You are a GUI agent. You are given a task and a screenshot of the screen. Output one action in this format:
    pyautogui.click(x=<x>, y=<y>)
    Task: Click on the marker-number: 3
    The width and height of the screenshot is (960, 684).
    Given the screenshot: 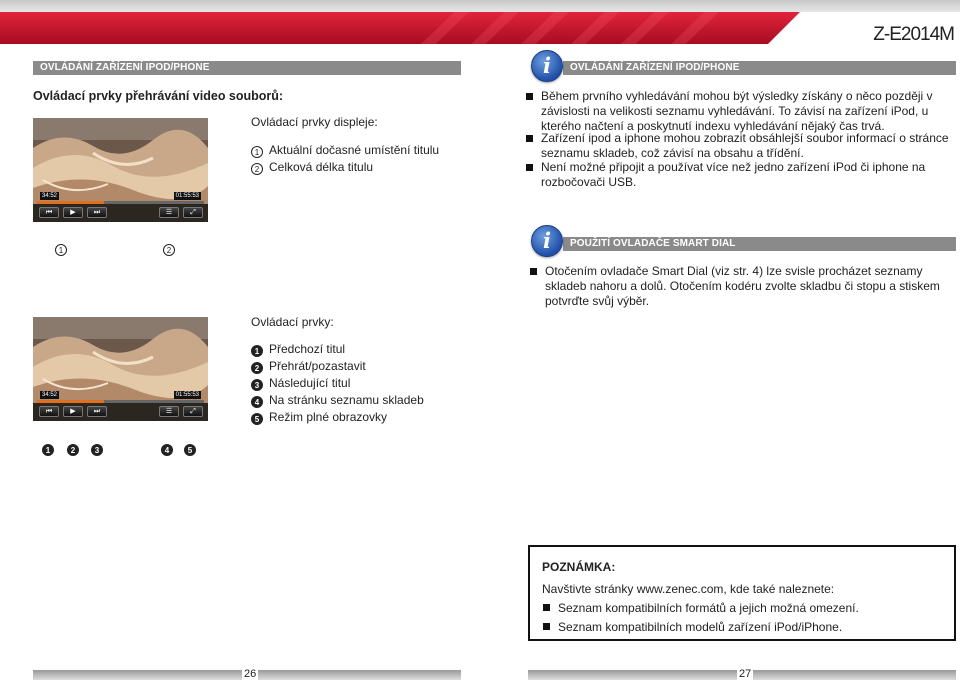 What is the action you would take?
    pyautogui.click(x=257, y=385)
    